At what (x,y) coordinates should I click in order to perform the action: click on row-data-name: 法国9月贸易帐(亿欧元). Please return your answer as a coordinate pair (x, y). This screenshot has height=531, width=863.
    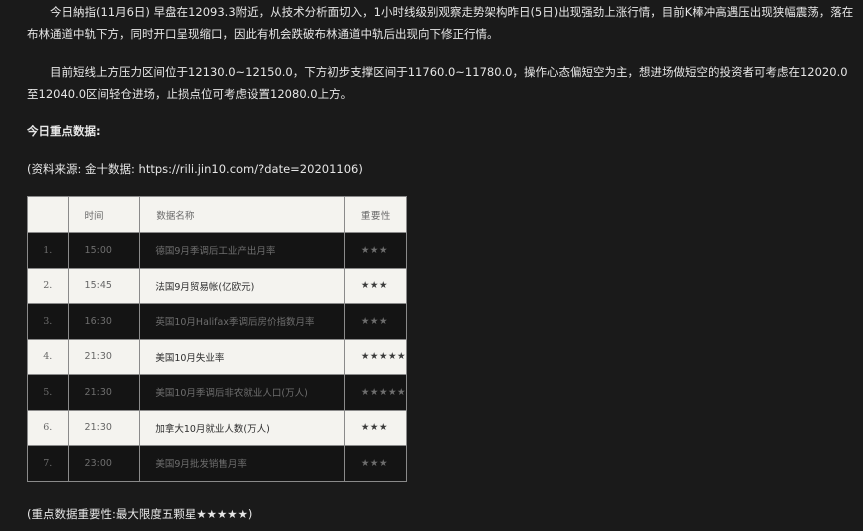
    Looking at the image, I should click on (242, 285).